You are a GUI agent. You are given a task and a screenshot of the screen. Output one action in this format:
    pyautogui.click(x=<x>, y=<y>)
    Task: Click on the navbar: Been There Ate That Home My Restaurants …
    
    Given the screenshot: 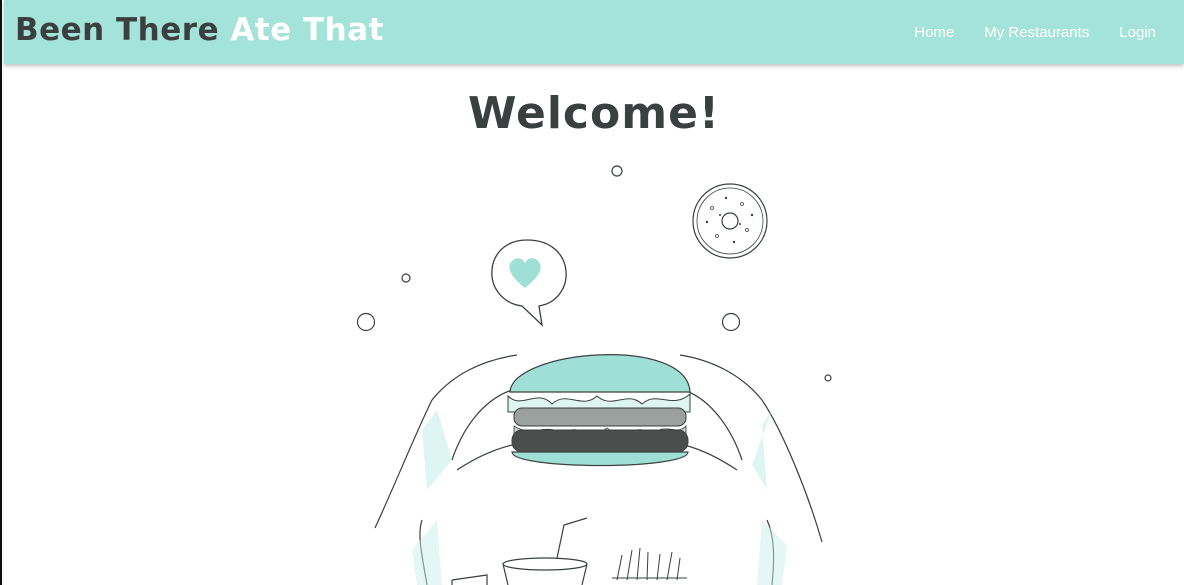 What is the action you would take?
    pyautogui.click(x=594, y=32)
    